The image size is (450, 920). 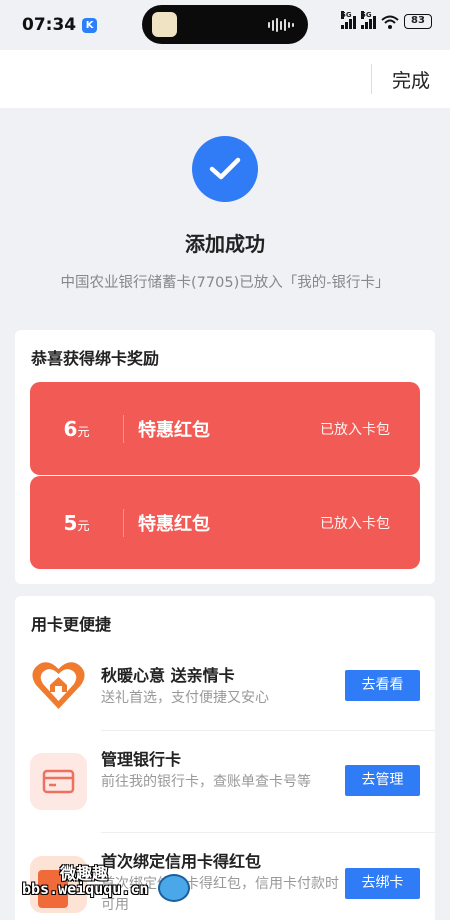 What do you see at coordinates (168, 675) in the screenshot?
I see `service-title: 秋暖心意 送亲情卡` at bounding box center [168, 675].